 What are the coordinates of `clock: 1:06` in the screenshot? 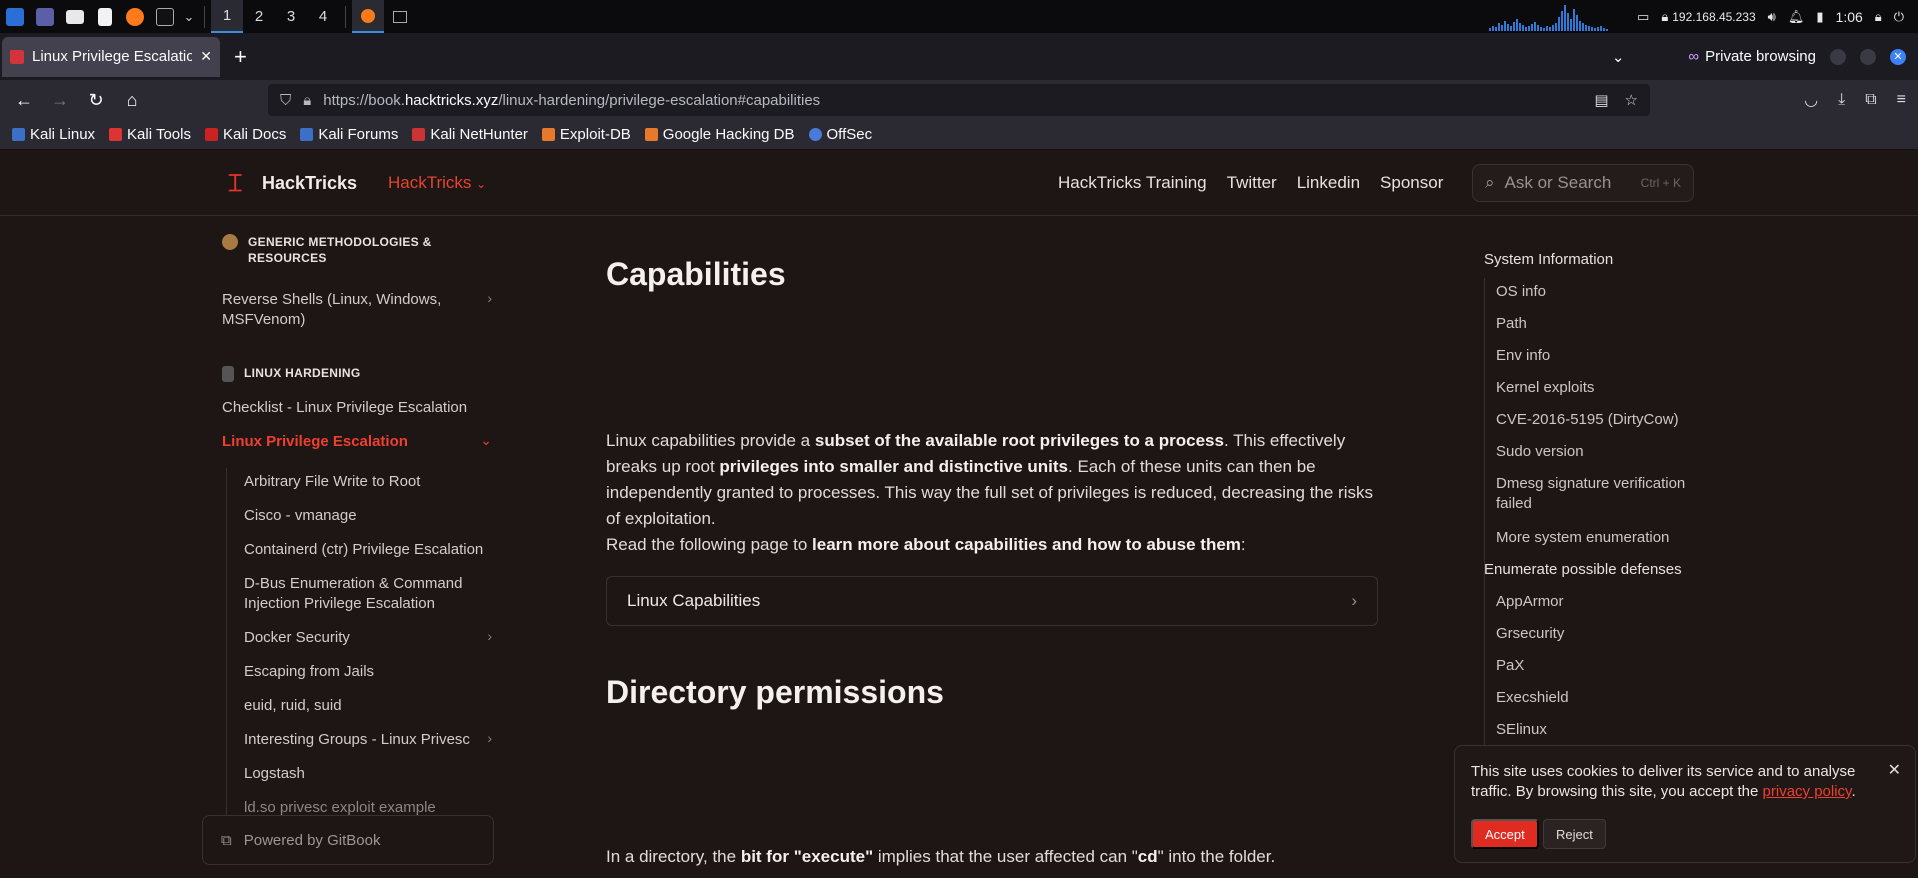 It's located at (1849, 17).